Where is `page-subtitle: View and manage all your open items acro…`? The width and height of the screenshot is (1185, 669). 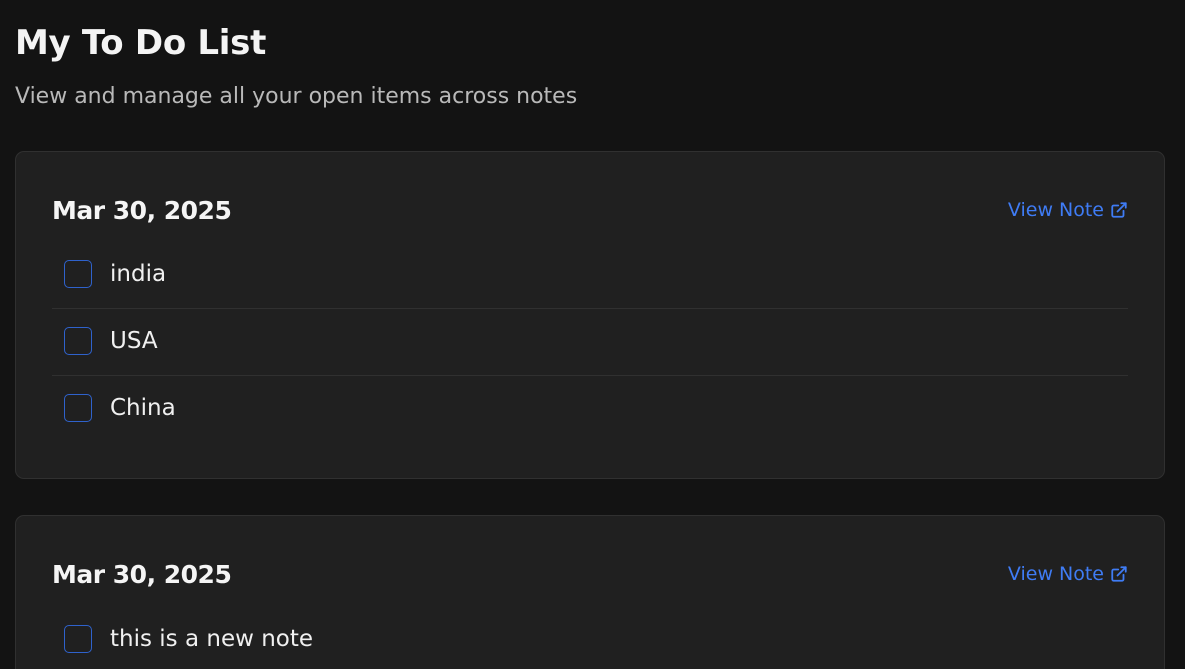
page-subtitle: View and manage all your open items acro… is located at coordinates (296, 96).